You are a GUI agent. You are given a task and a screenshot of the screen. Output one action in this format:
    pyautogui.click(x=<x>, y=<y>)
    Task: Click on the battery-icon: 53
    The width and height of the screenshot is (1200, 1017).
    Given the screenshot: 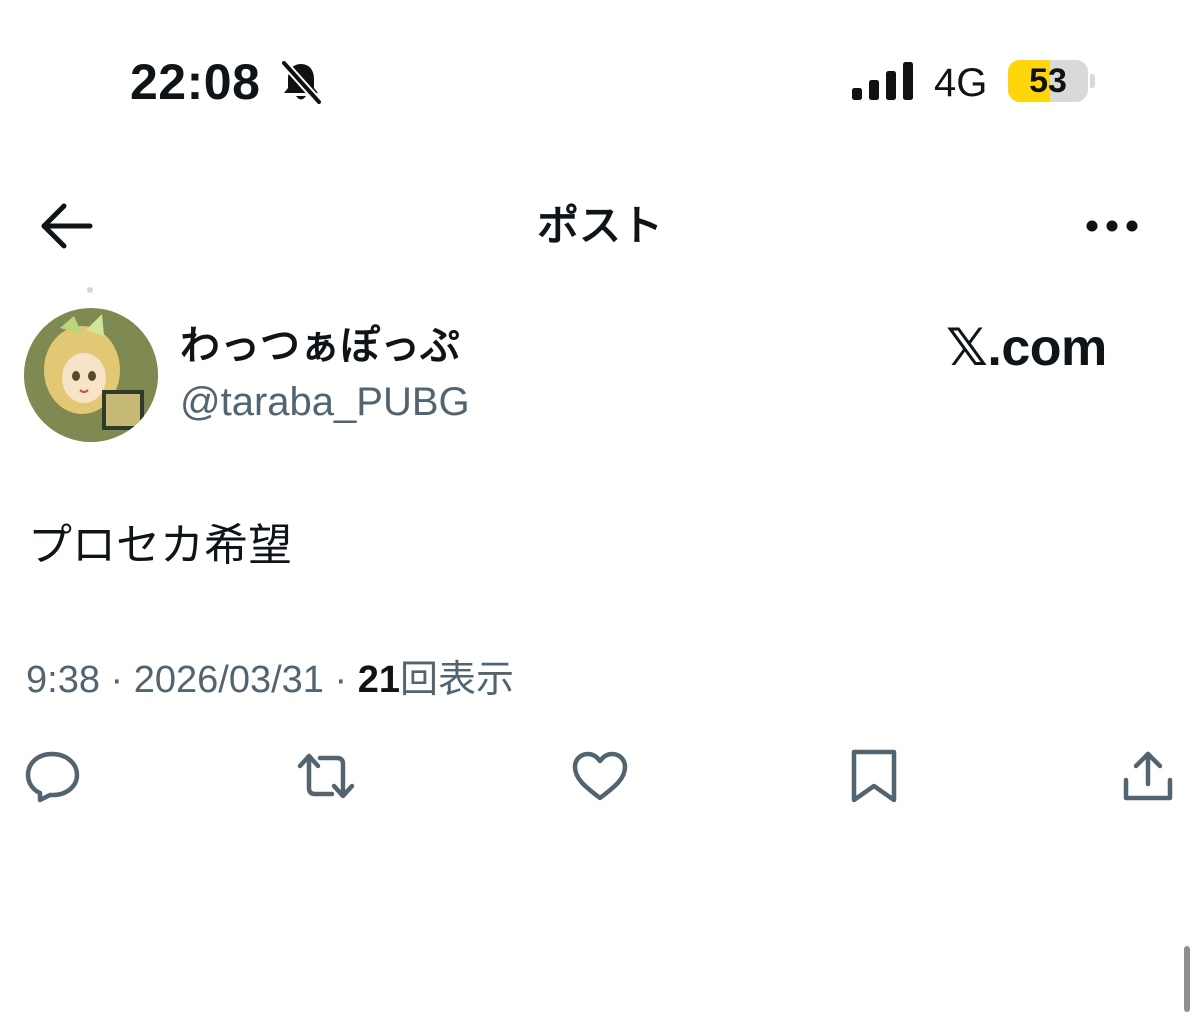 What is the action you would take?
    pyautogui.click(x=1052, y=81)
    